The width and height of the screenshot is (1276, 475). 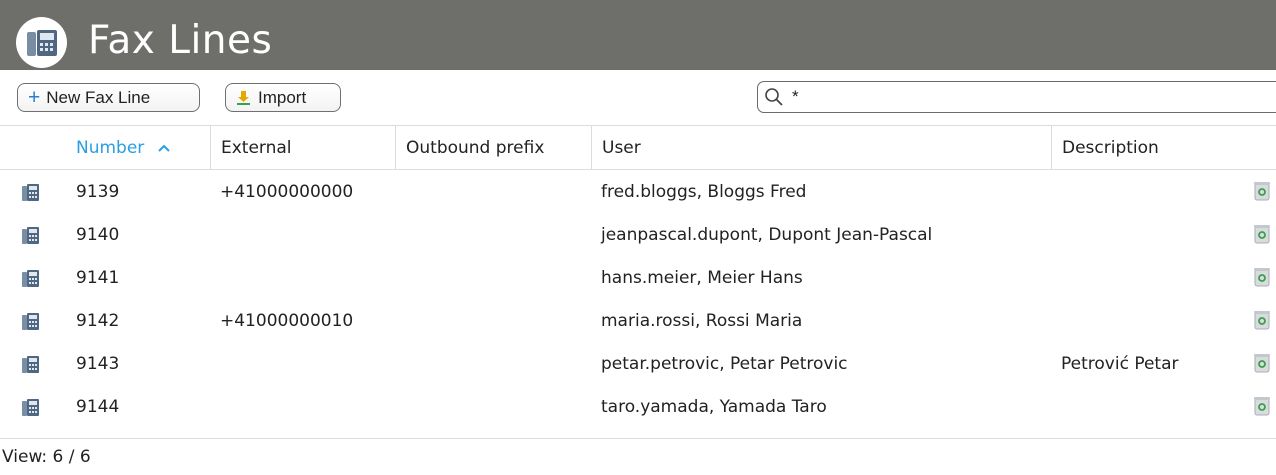 I want to click on import-icon, so click(x=243, y=98).